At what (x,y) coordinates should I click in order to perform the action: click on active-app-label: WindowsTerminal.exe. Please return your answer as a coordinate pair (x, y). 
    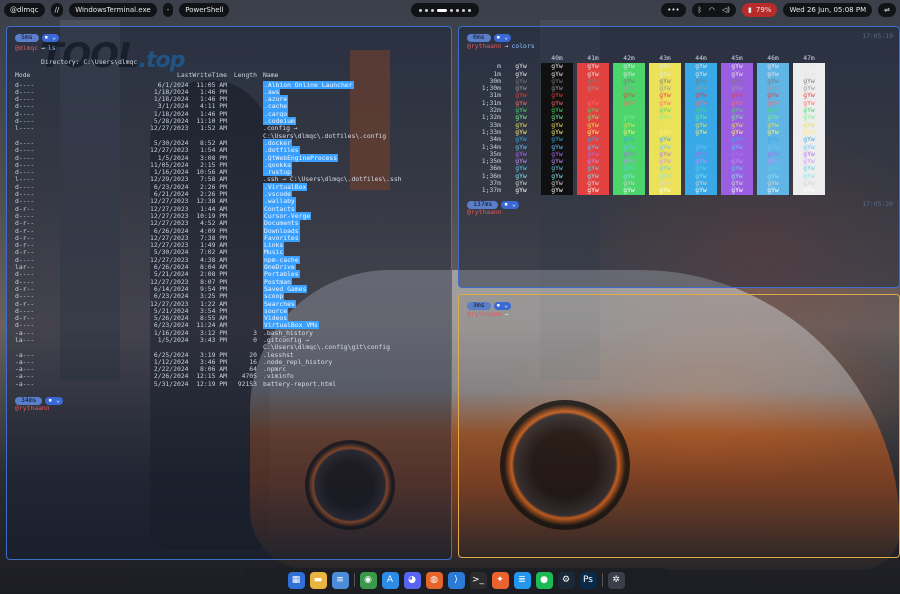
    Looking at the image, I should click on (113, 10).